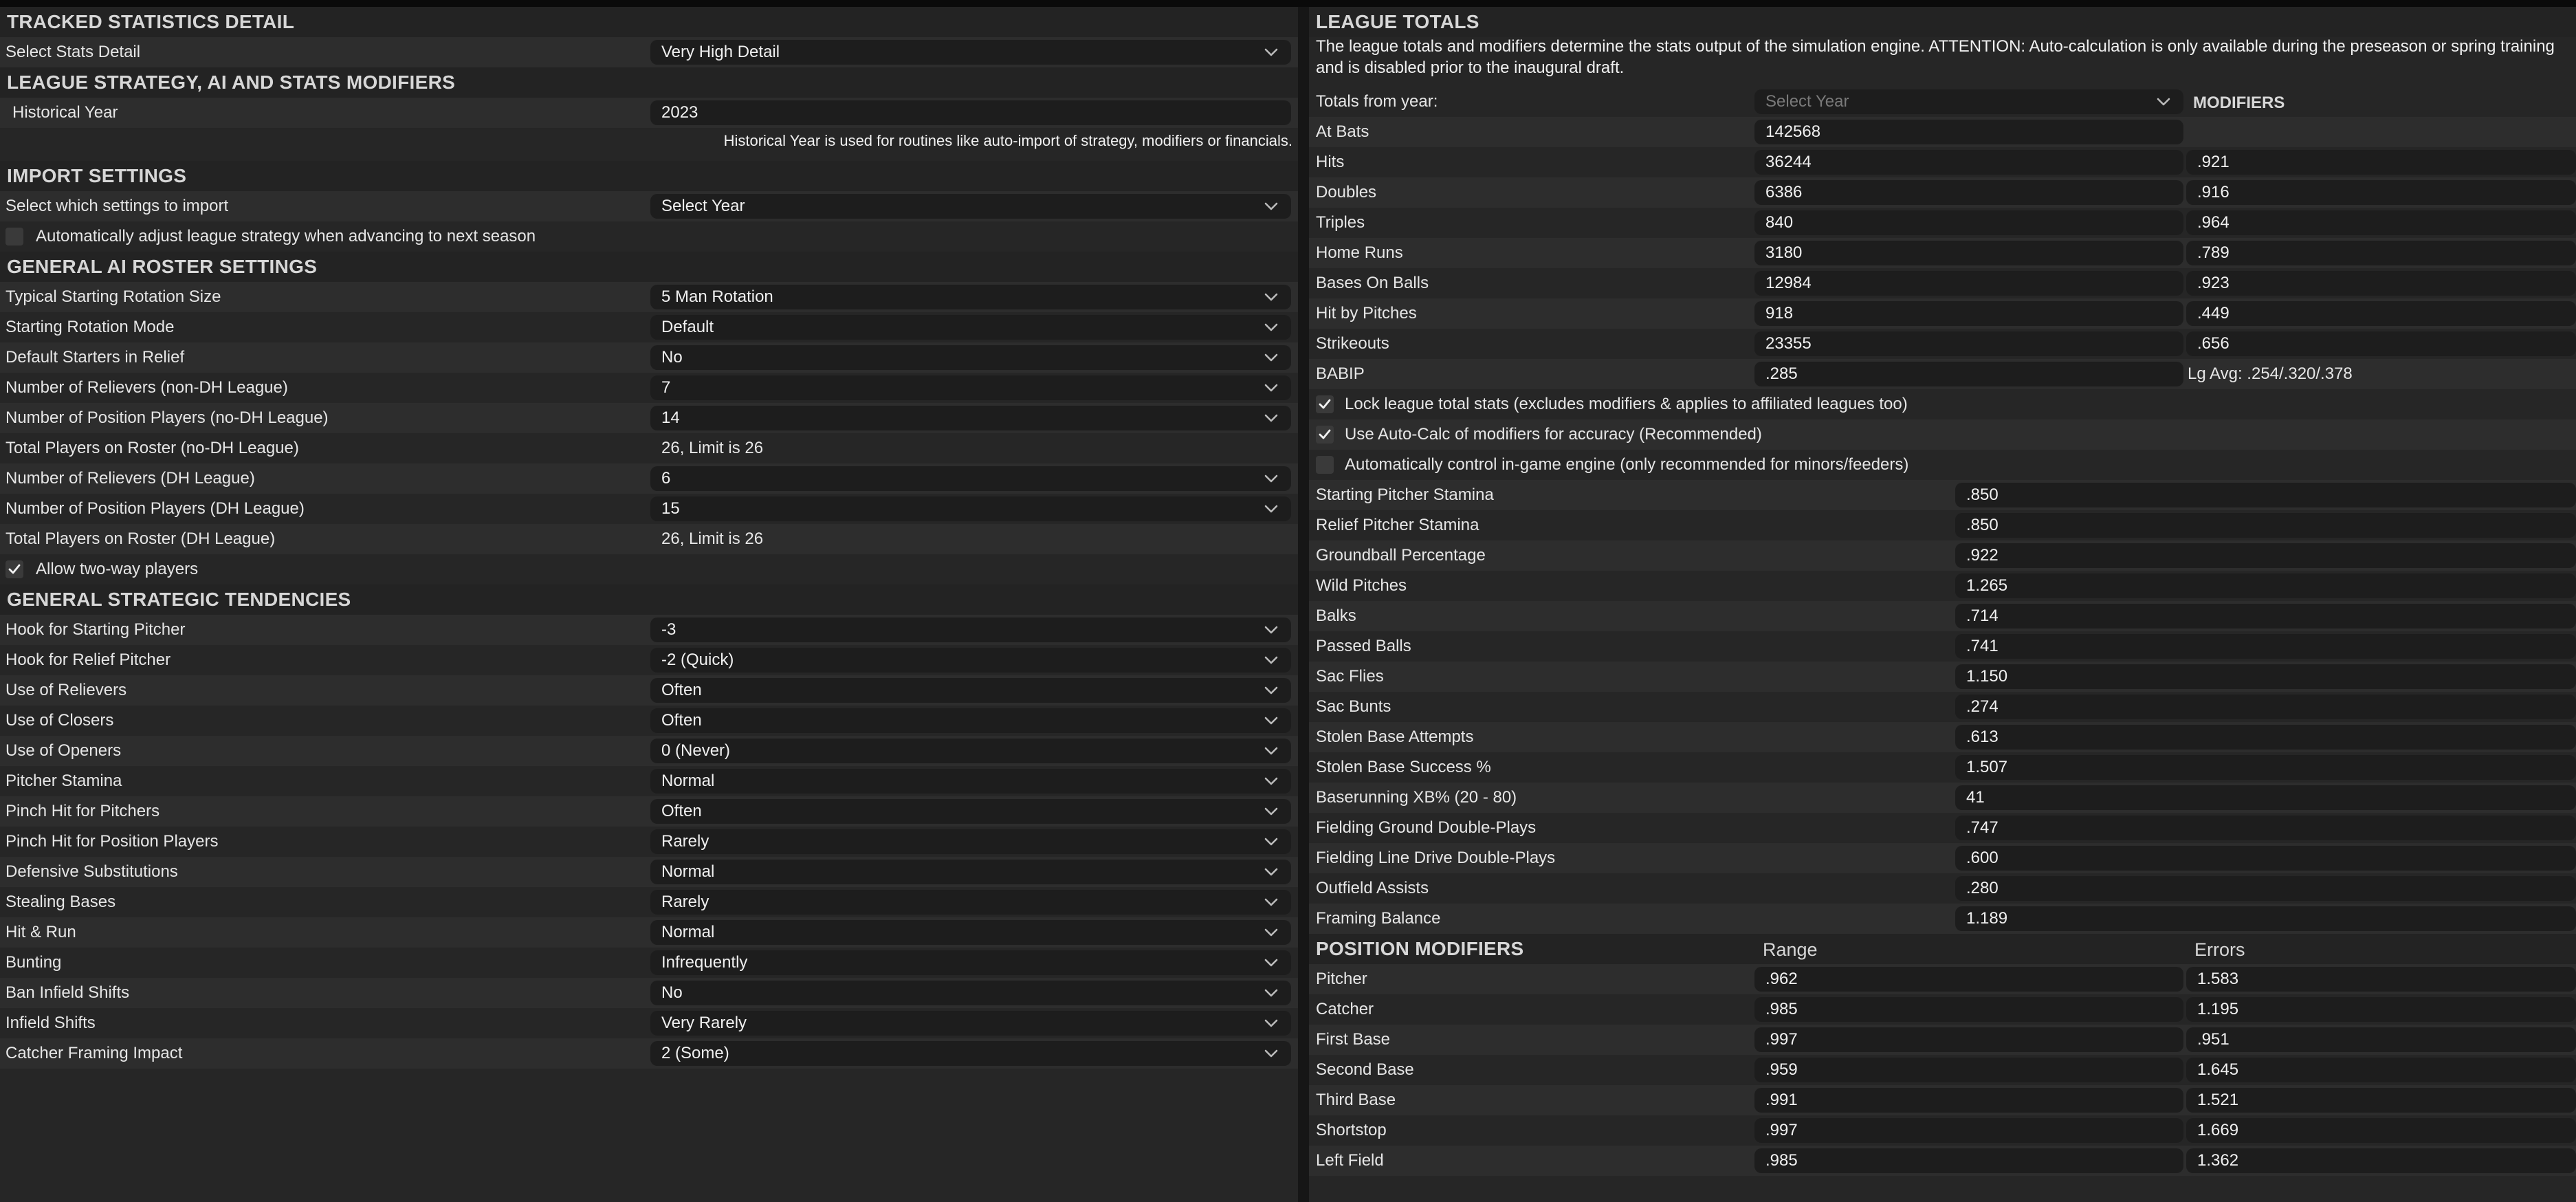 The height and width of the screenshot is (1202, 2576). Describe the element at coordinates (2381, 283) in the screenshot. I see `league-modifier-input: .923` at that location.